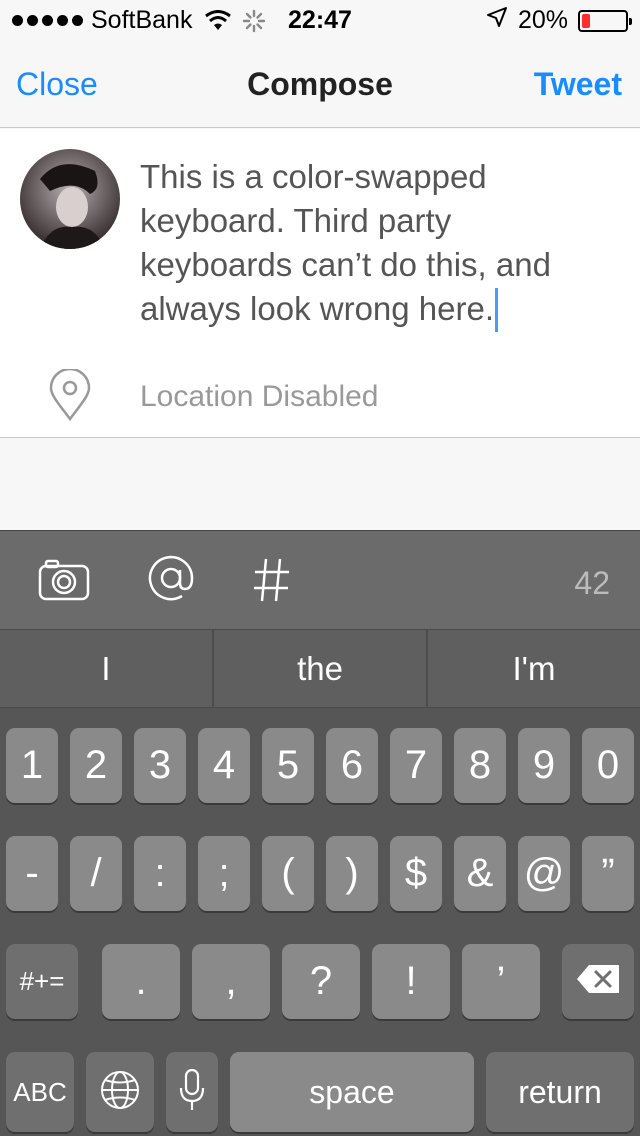 The height and width of the screenshot is (1136, 640). Describe the element at coordinates (608, 765) in the screenshot. I see `key-0: 0` at that location.